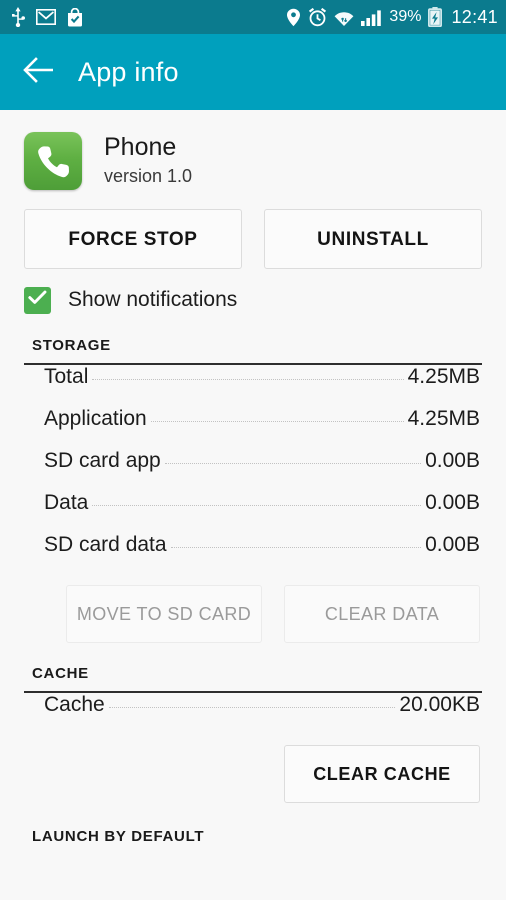 The width and height of the screenshot is (506, 900). Describe the element at coordinates (164, 614) in the screenshot. I see `move-to-sd-card-button: MOVE TO SD CARD` at that location.